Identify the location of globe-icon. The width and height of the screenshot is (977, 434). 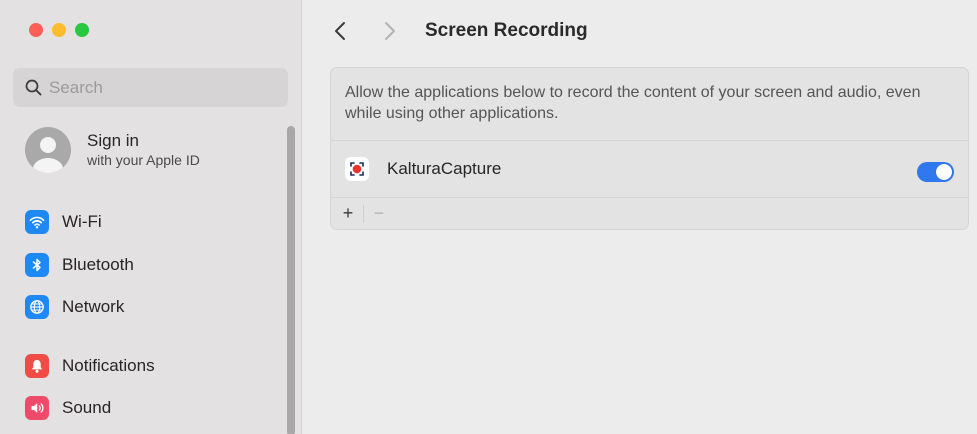
(37, 307).